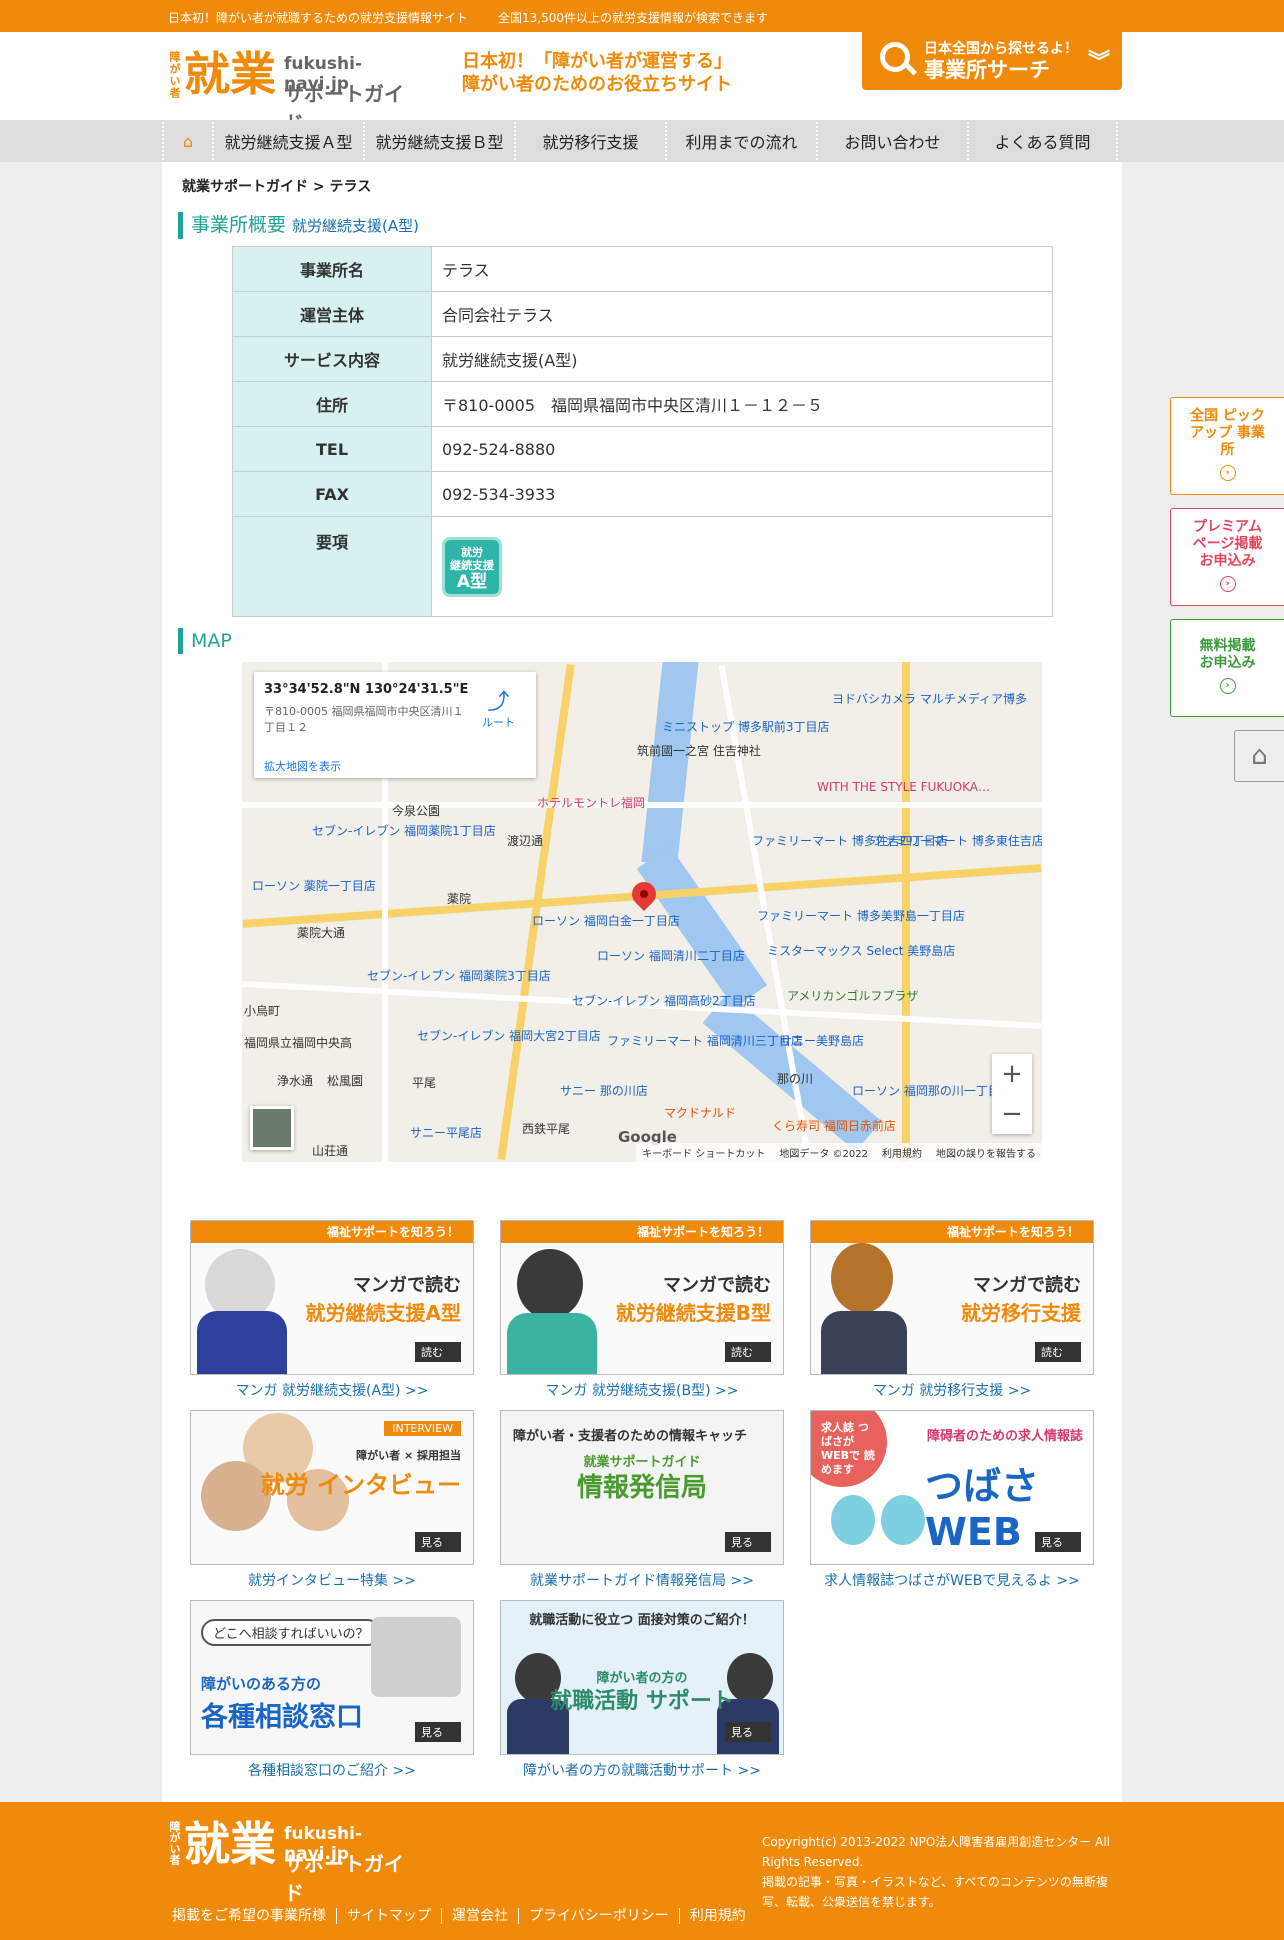 The width and height of the screenshot is (1284, 1940). Describe the element at coordinates (1012, 1074) in the screenshot. I see `zoom-in-button: +` at that location.